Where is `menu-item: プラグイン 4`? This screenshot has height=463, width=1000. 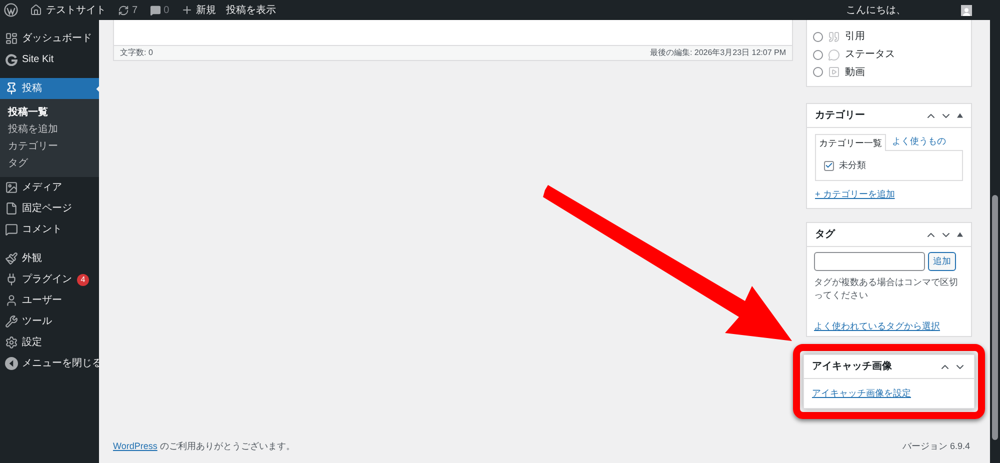 menu-item: プラグイン 4 is located at coordinates (49, 279).